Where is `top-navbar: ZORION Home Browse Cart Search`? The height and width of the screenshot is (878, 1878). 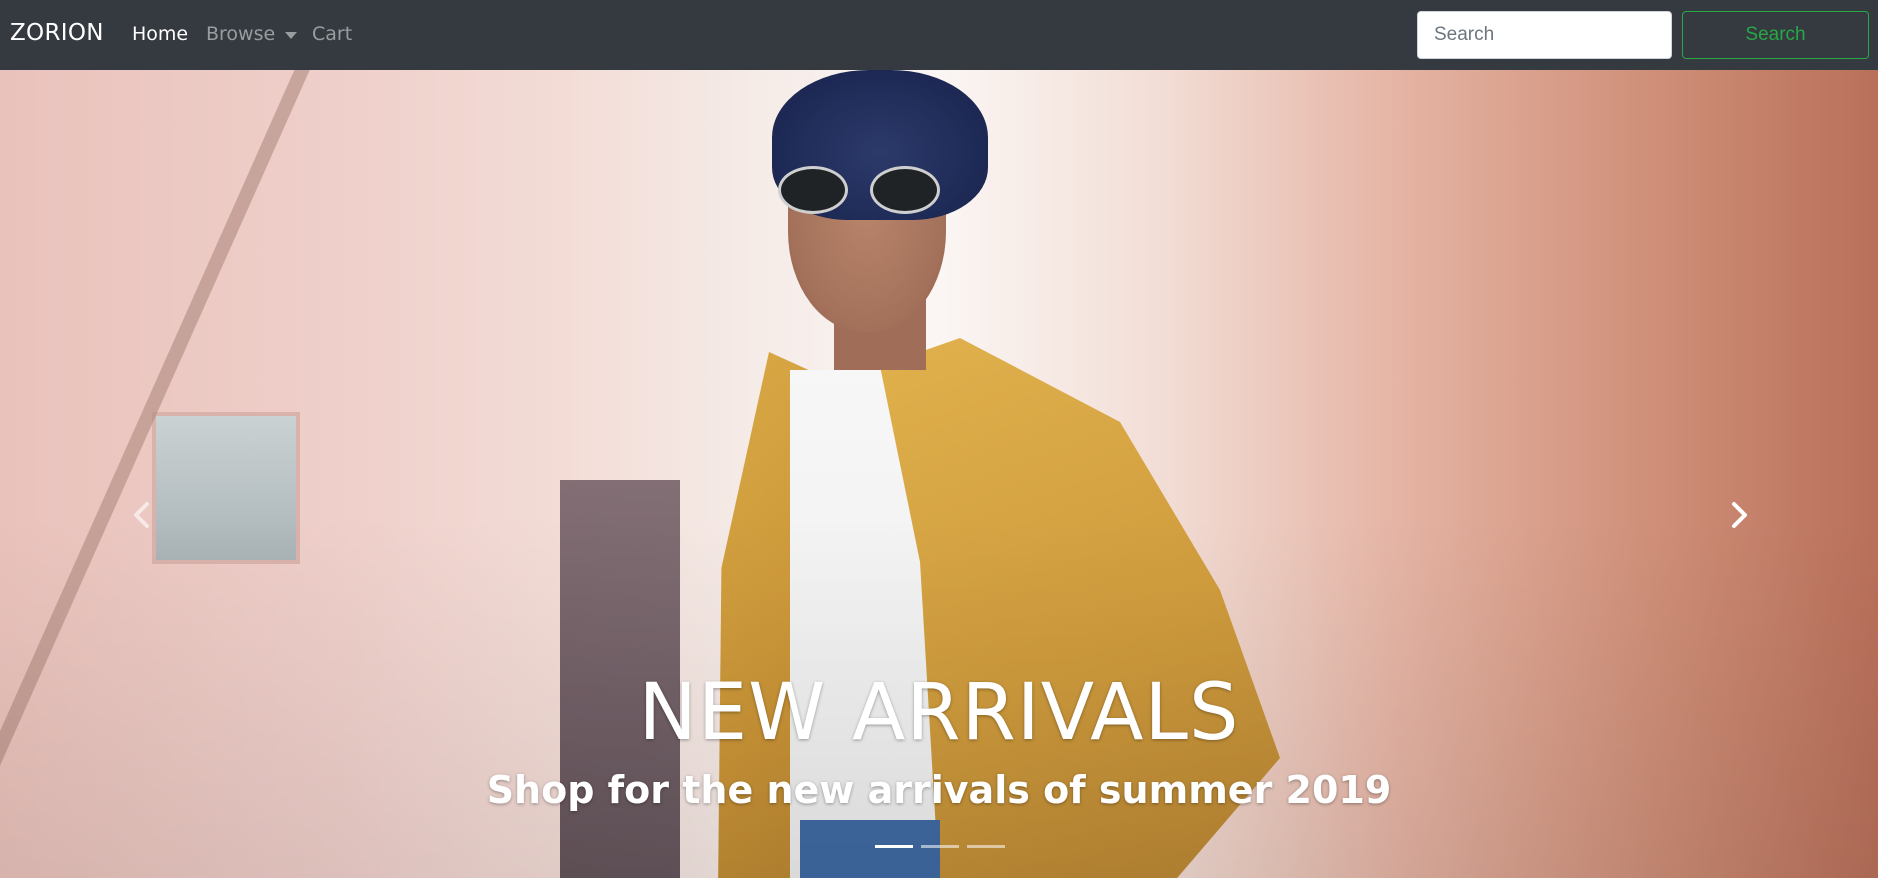
top-navbar: ZORION Home Browse Cart Search is located at coordinates (939, 35).